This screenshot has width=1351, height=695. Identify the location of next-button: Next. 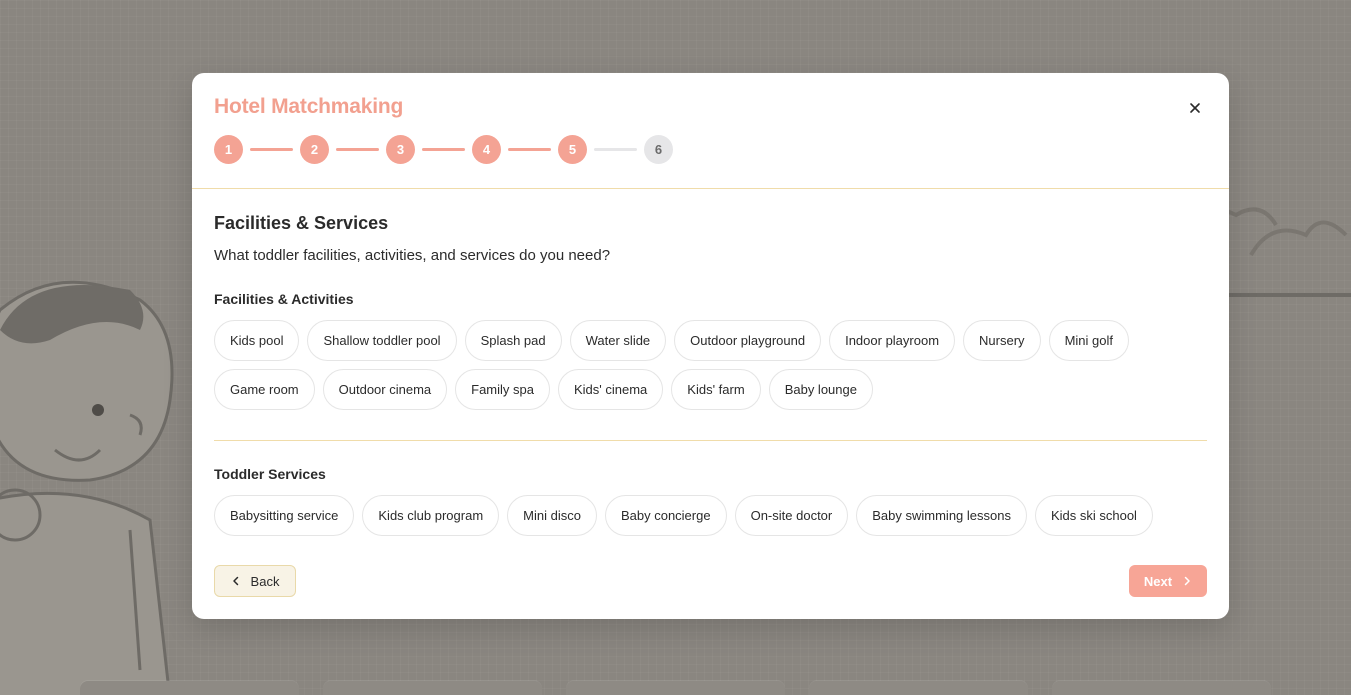
(1168, 581).